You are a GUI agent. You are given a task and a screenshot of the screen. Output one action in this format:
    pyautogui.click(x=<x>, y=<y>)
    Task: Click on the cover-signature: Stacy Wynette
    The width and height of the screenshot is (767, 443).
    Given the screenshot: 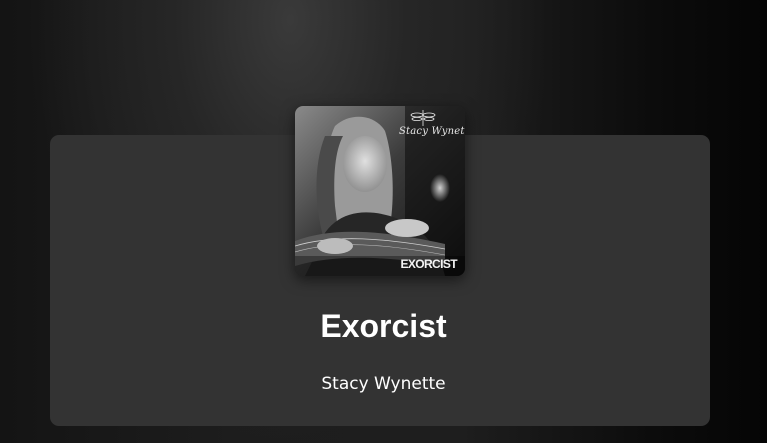 What is the action you would take?
    pyautogui.click(x=432, y=131)
    